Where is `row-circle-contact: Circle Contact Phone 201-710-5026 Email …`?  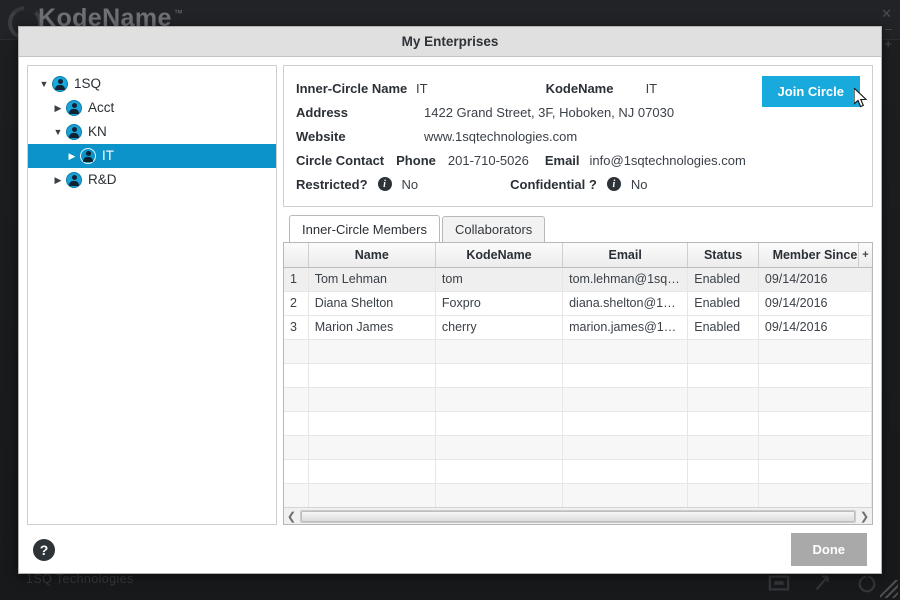 row-circle-contact: Circle Contact Phone 201-710-5026 Email … is located at coordinates (578, 160).